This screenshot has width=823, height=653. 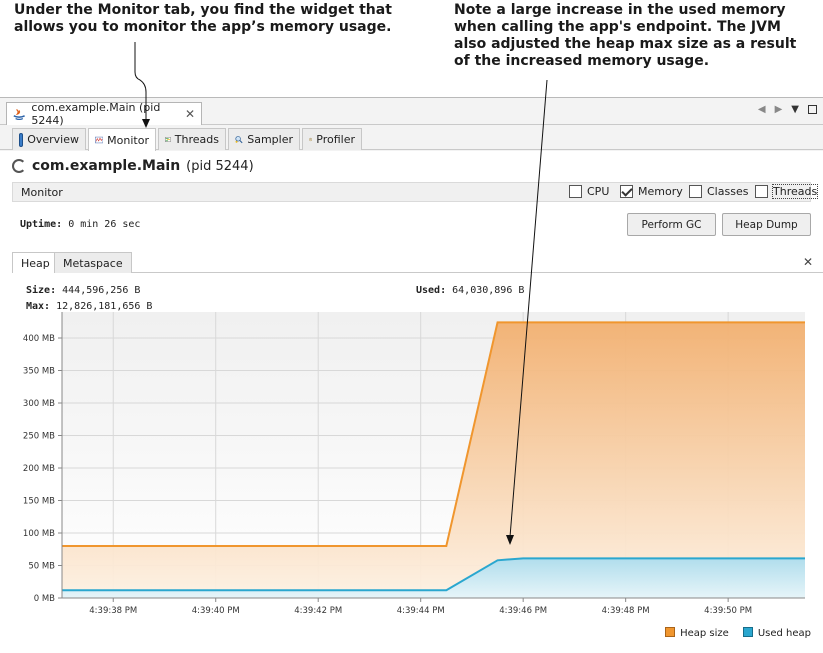 What do you see at coordinates (39, 372) in the screenshot?
I see `y-tick-label: 350 MB` at bounding box center [39, 372].